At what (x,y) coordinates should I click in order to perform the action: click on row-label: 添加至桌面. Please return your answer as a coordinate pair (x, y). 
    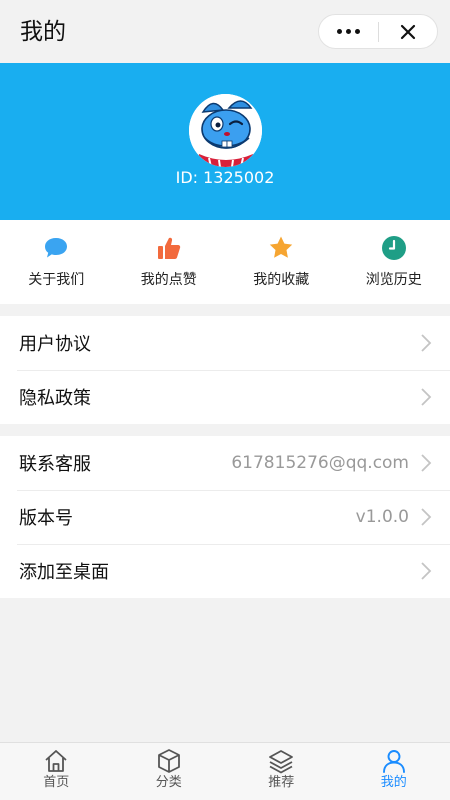
    Looking at the image, I should click on (64, 572).